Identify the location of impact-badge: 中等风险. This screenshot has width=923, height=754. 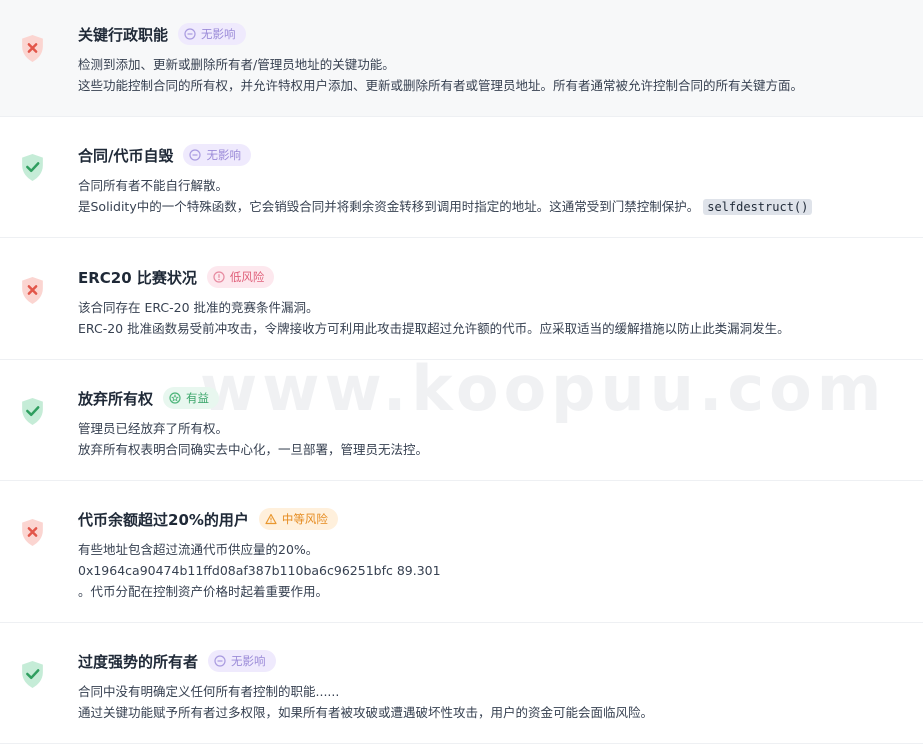
(298, 519).